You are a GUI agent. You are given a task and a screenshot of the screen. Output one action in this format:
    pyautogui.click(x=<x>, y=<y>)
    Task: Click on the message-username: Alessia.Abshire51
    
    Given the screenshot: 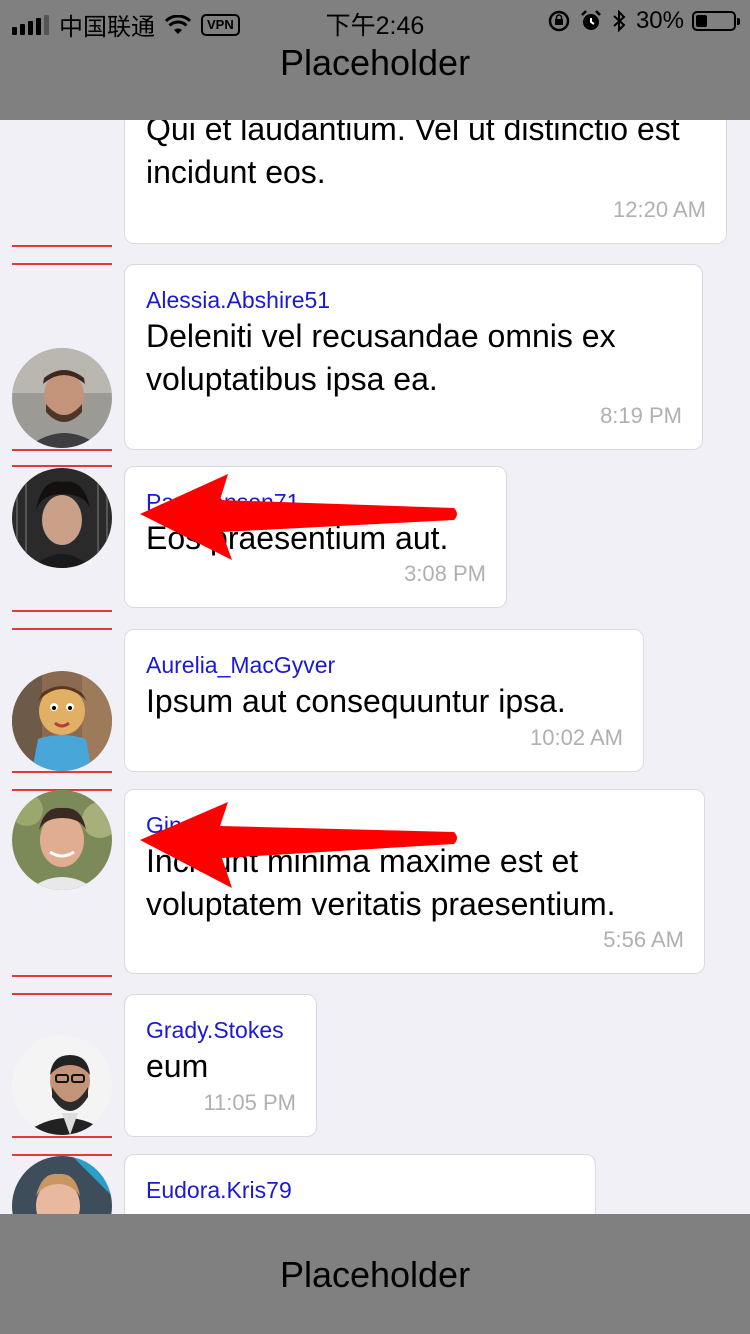 What is the action you would take?
    pyautogui.click(x=413, y=300)
    